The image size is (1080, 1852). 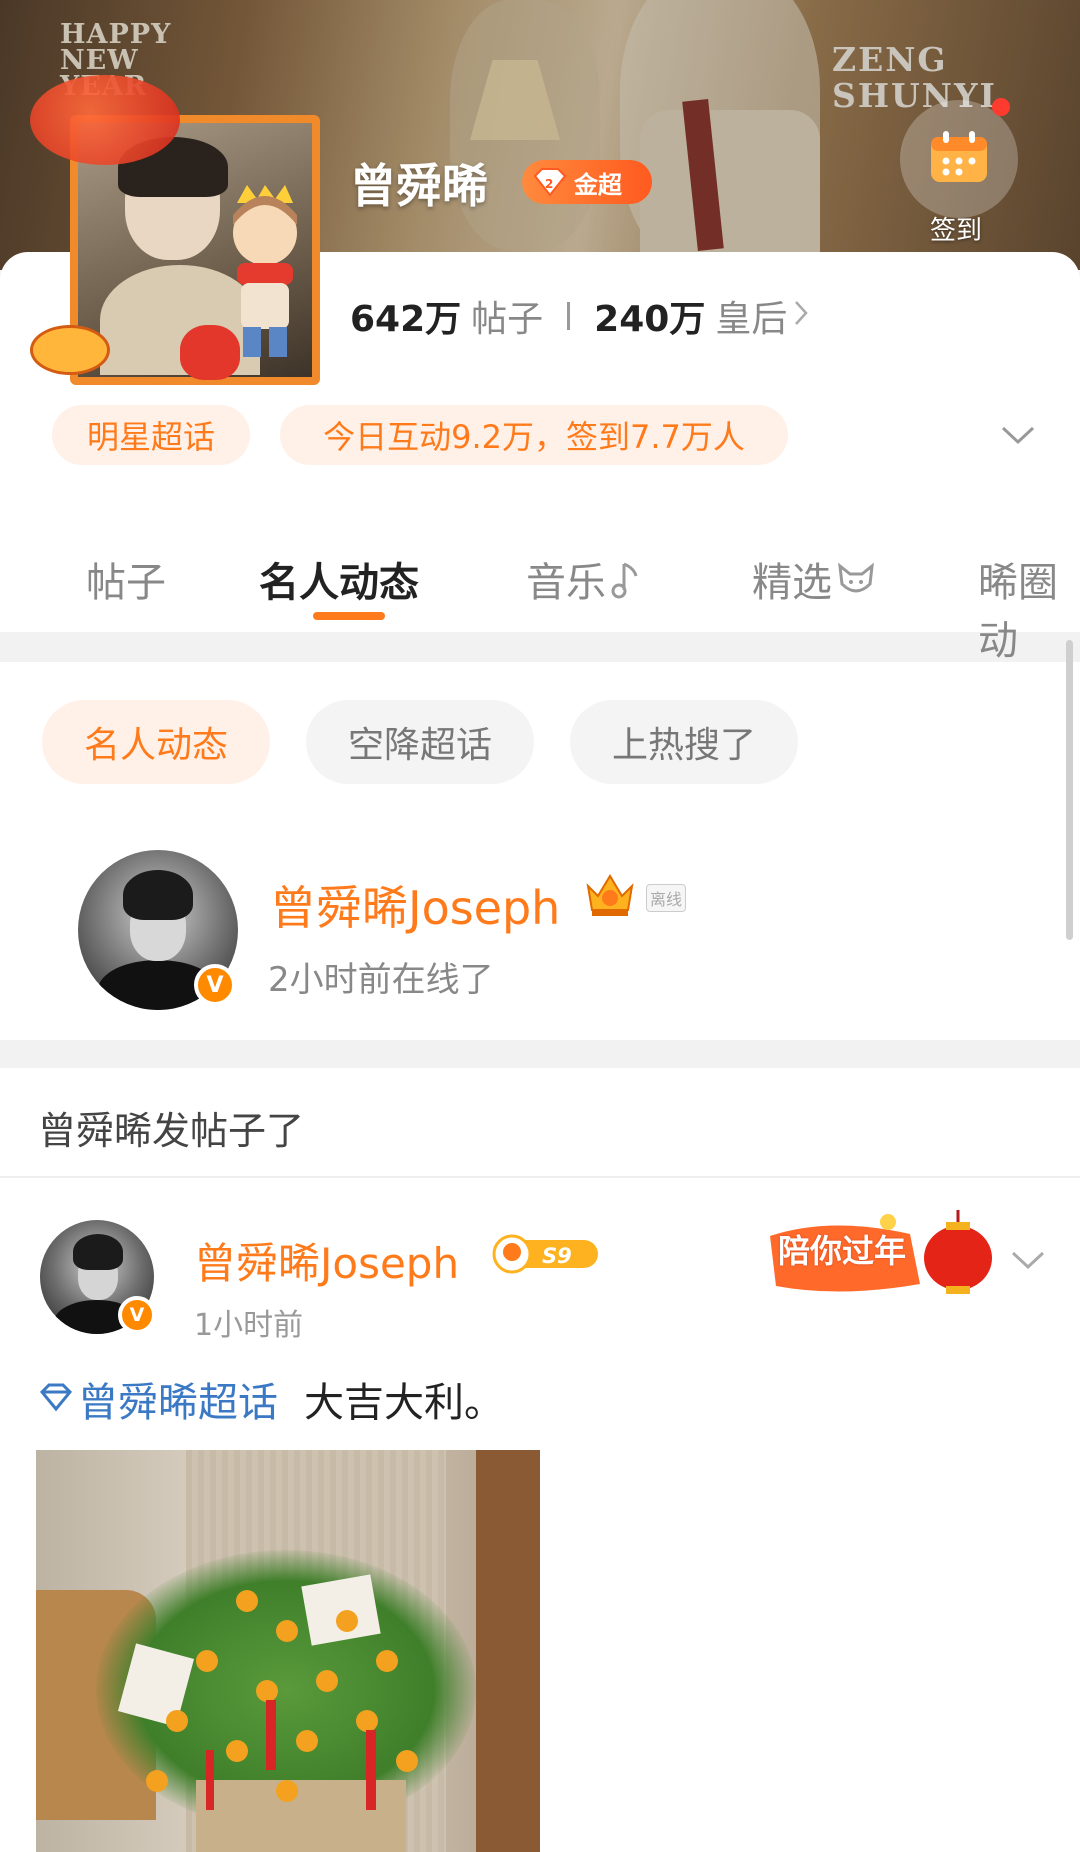 What do you see at coordinates (126, 579) in the screenshot?
I see `tab-posts: 帖子` at bounding box center [126, 579].